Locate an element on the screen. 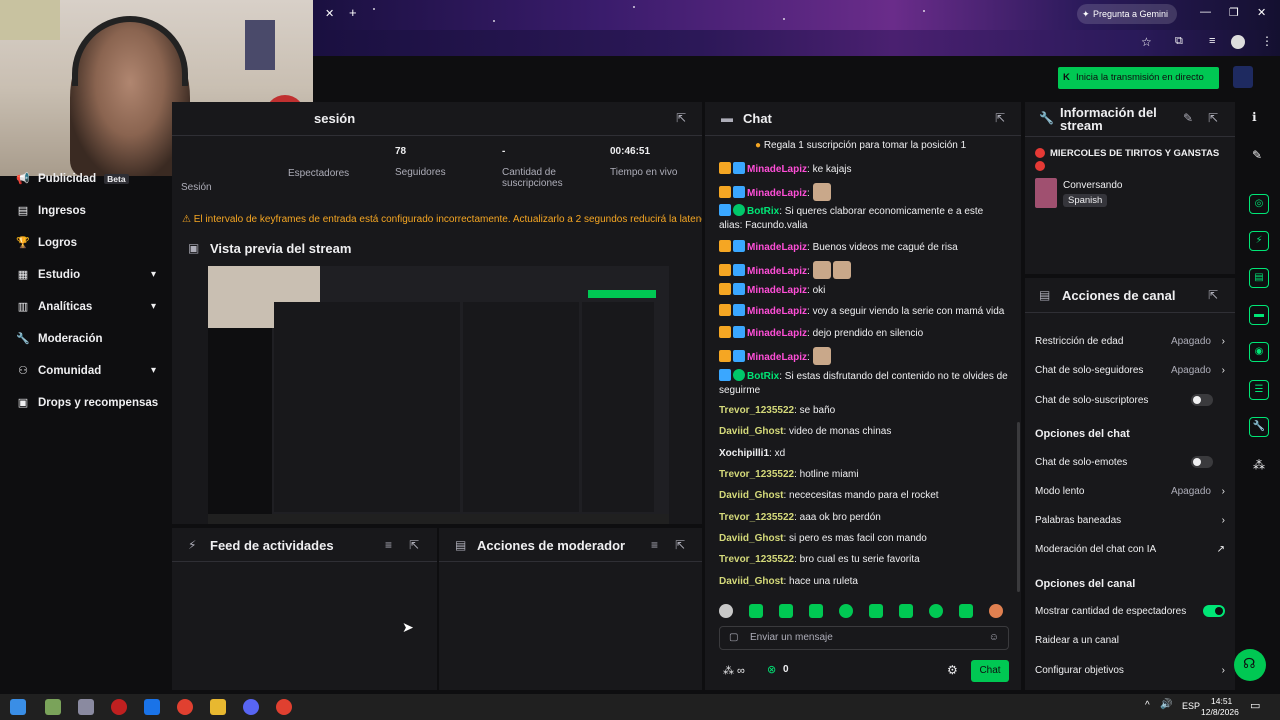  folder-icon is located at coordinates (218, 707).